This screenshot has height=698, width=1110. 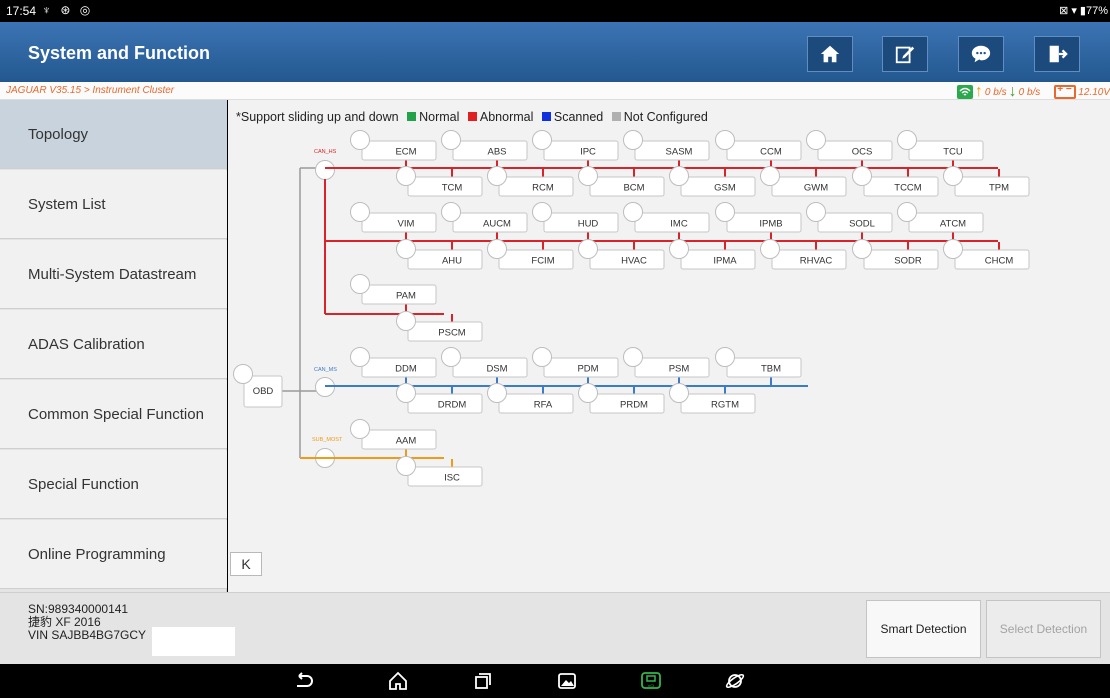 I want to click on module-node-bcm: BCM, so click(x=621, y=181).